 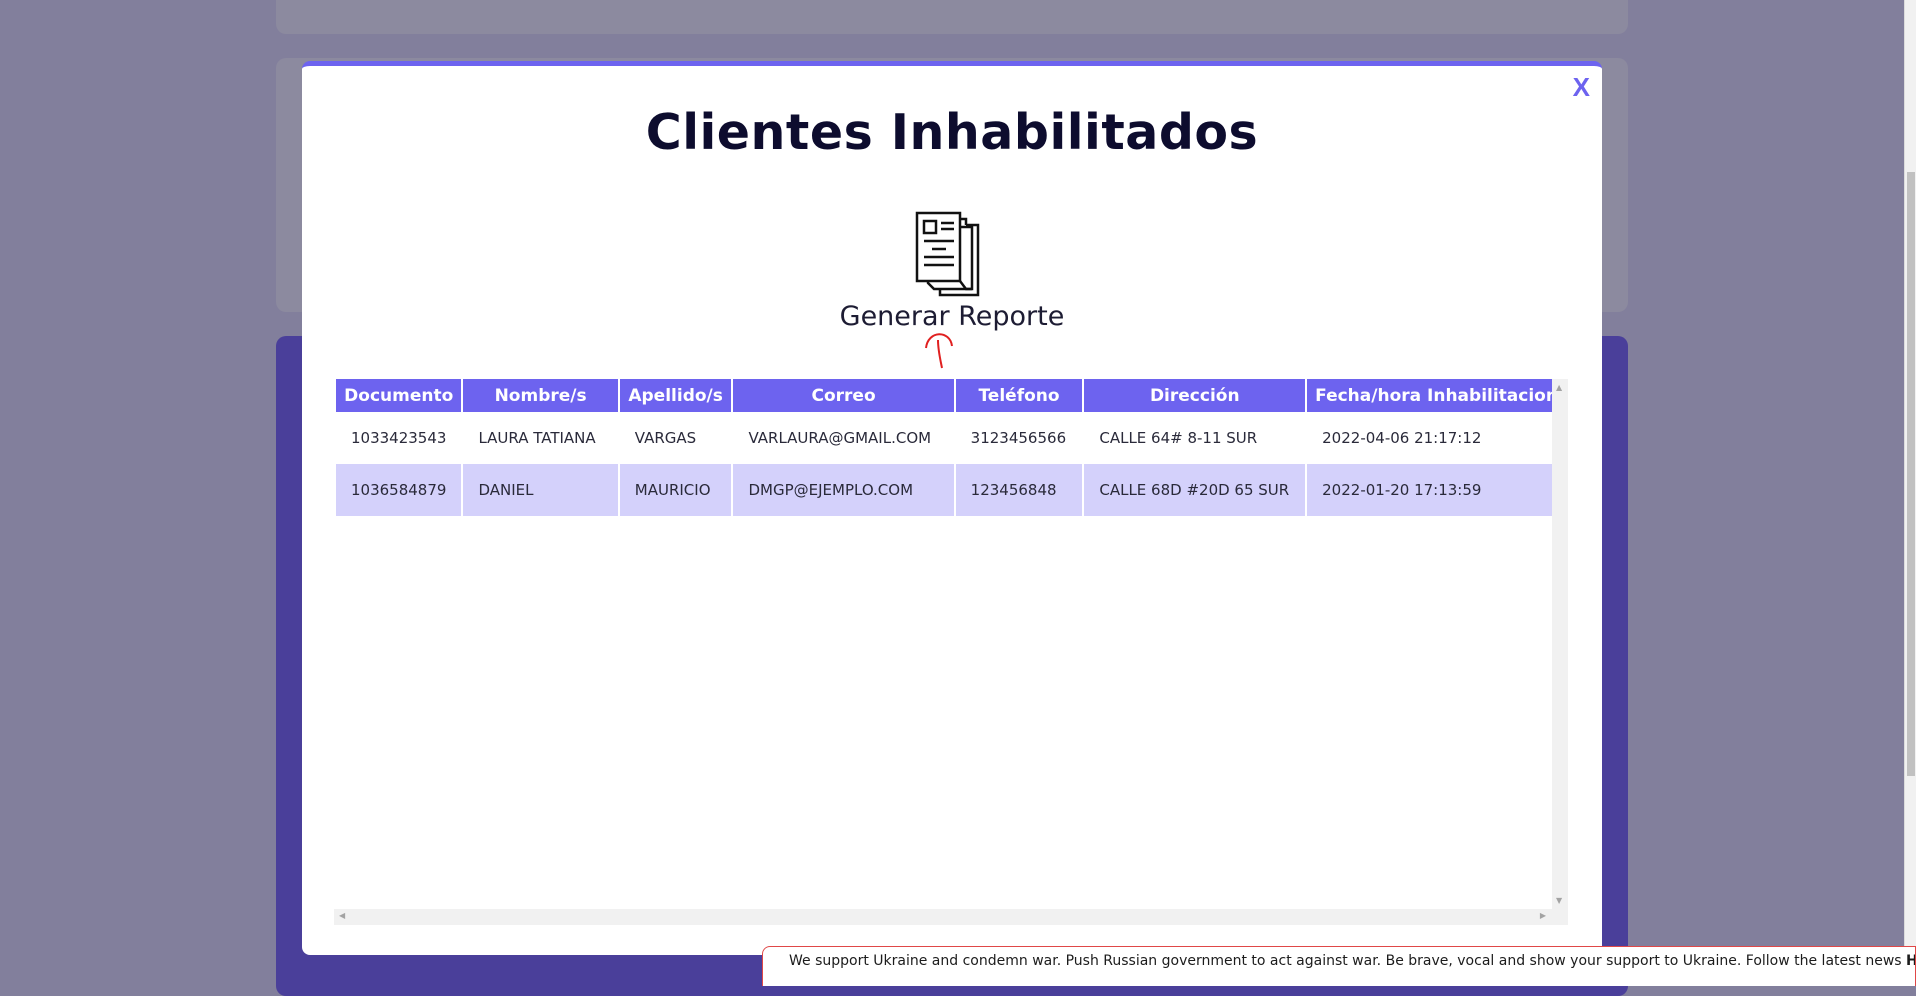 I want to click on modal-title: Clientes Inhabilitados, so click(x=952, y=132).